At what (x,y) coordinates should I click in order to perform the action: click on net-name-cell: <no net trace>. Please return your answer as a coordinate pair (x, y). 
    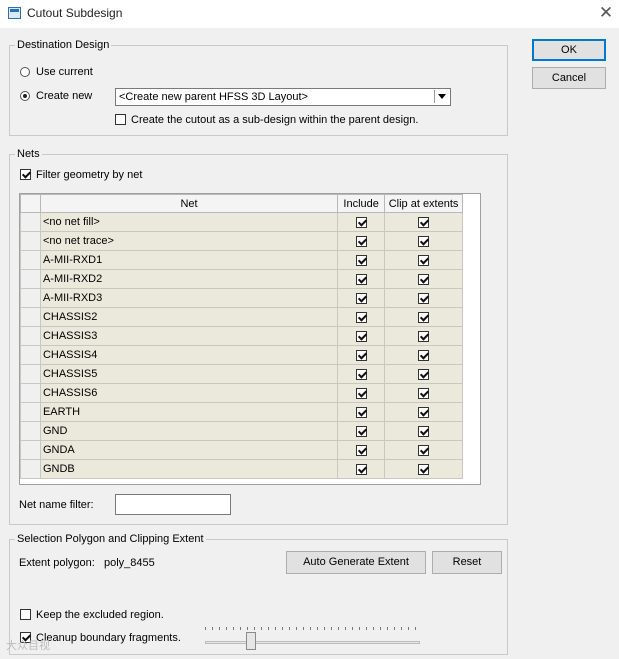
    Looking at the image, I should click on (189, 241).